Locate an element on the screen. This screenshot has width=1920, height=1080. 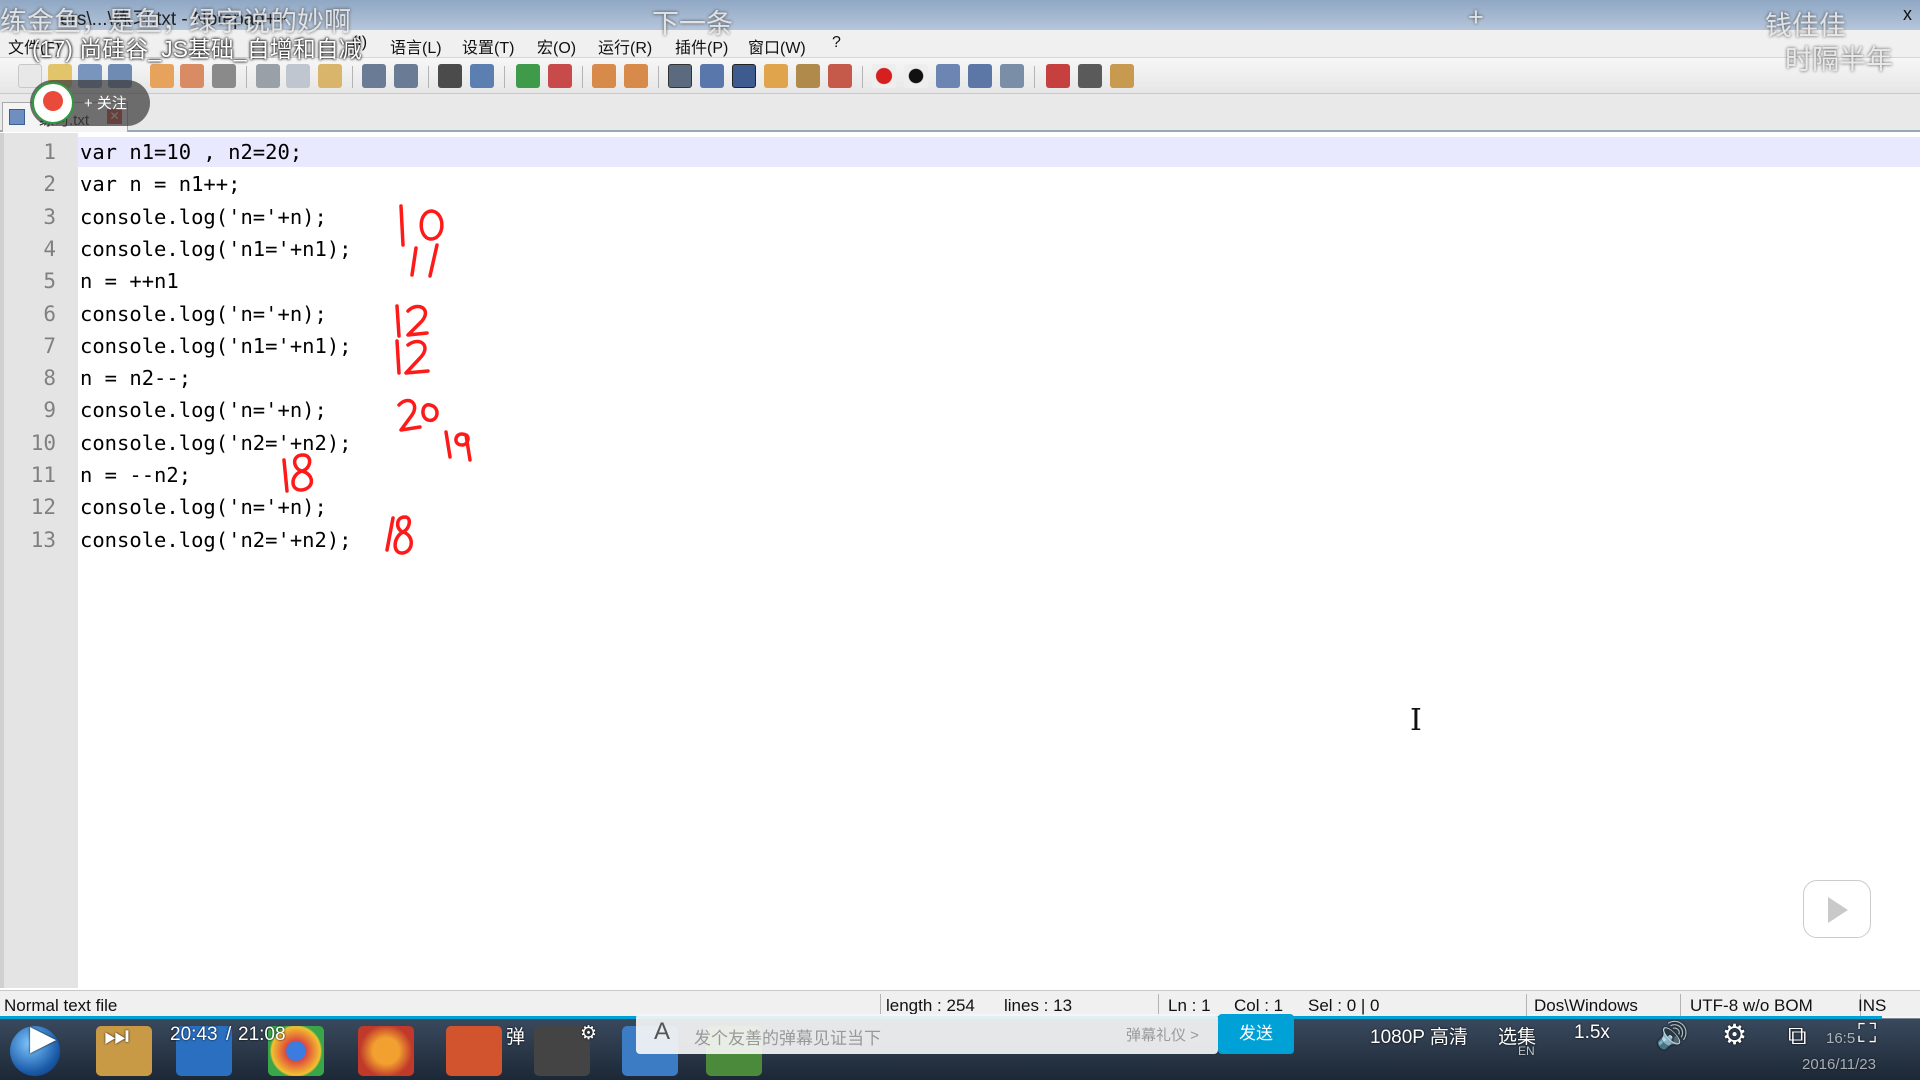
menu-macro: 宏(O) is located at coordinates (556, 46).